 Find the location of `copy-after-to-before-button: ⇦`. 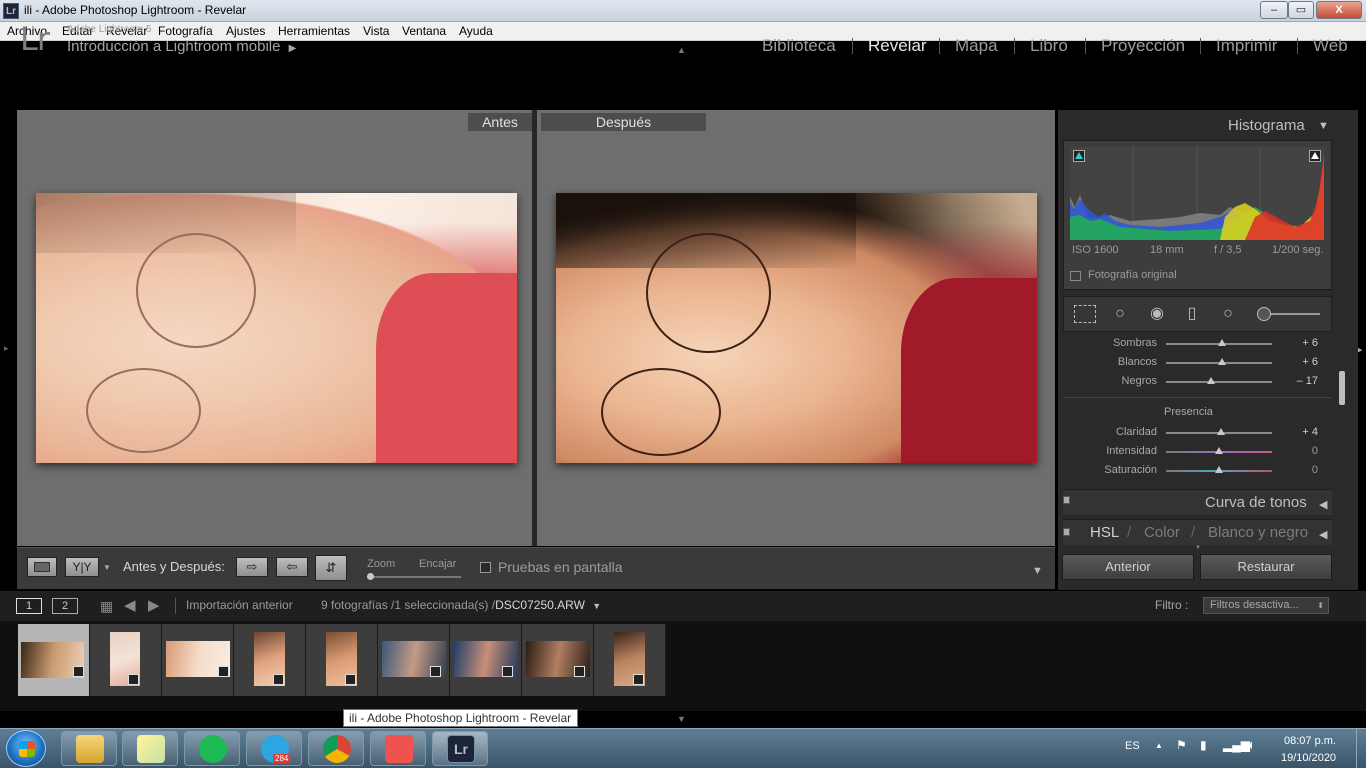

copy-after-to-before-button: ⇦ is located at coordinates (292, 567).